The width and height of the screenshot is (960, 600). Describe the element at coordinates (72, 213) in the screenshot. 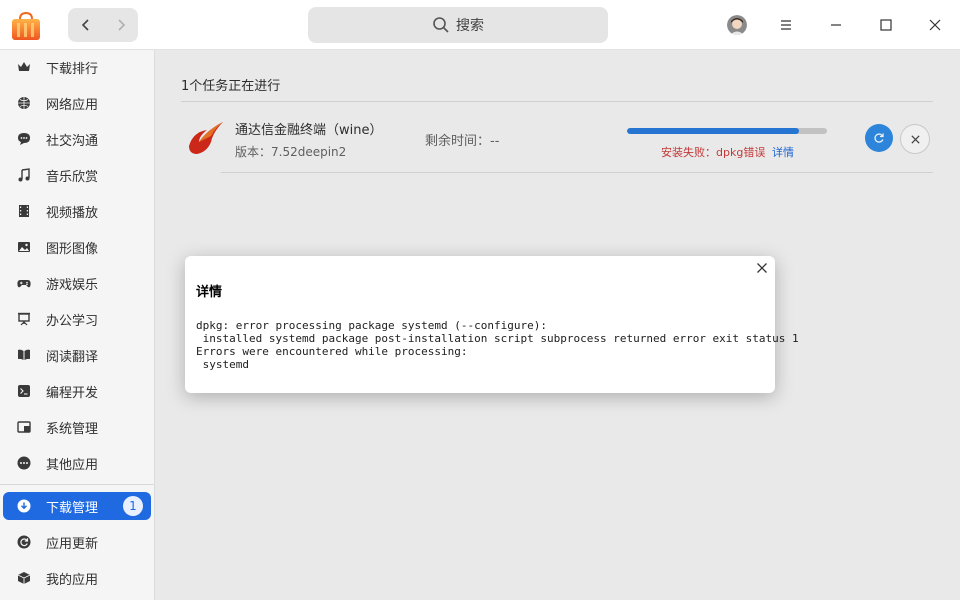

I see `sidebar-item-label: 视频播放` at that location.